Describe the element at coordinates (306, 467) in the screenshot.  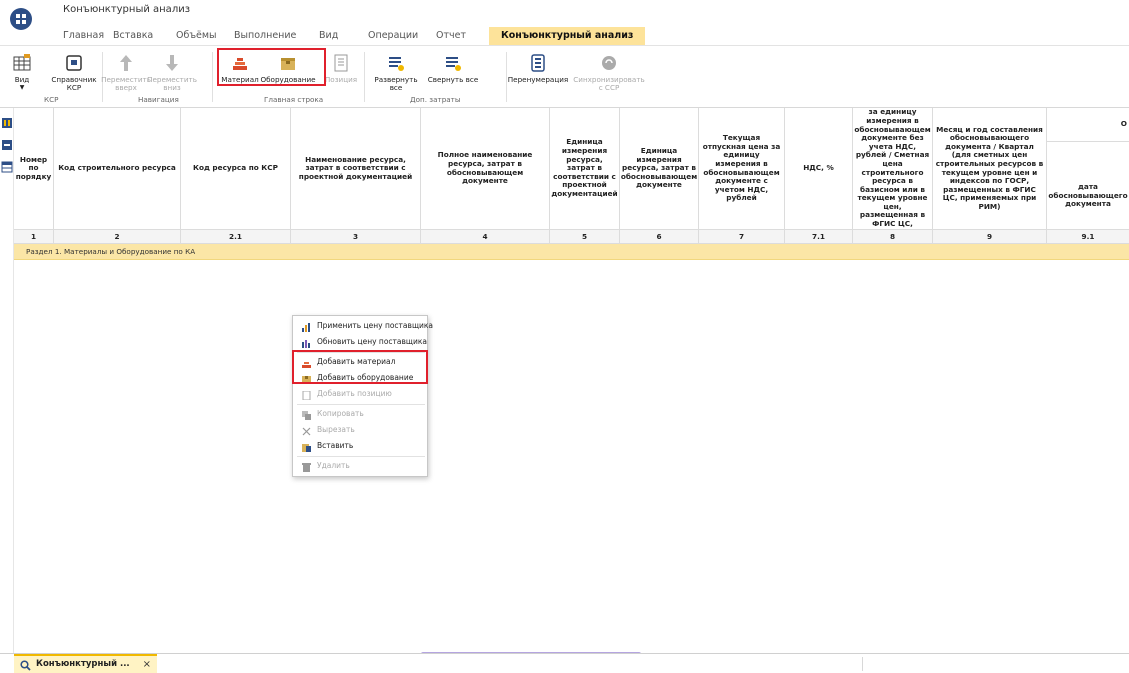
I see `trash-icon` at that location.